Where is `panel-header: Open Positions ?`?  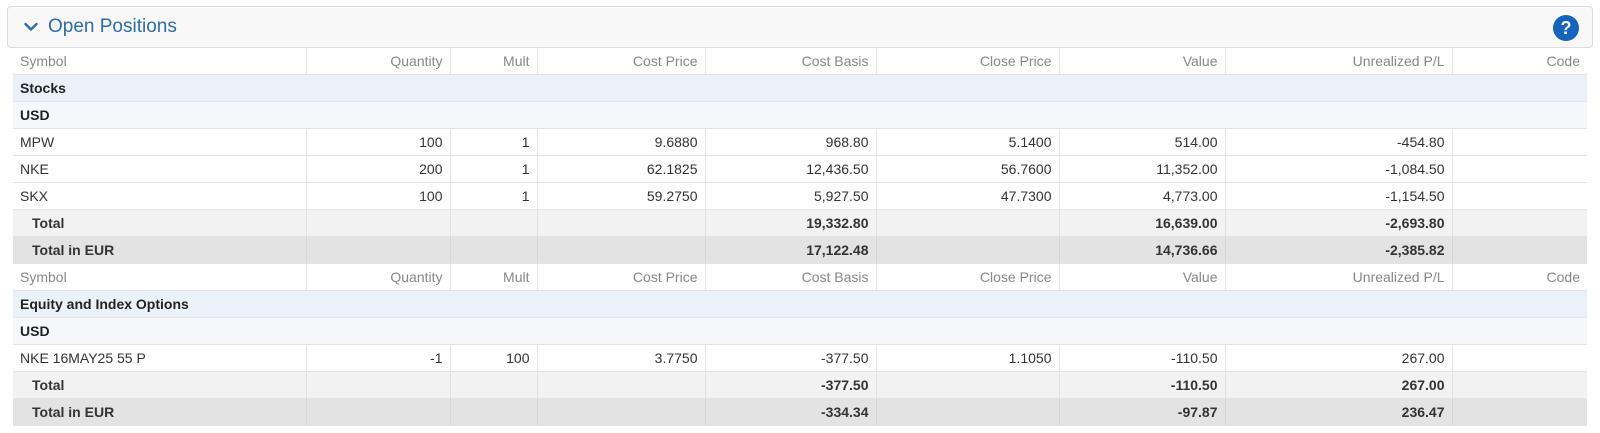
panel-header: Open Positions ? is located at coordinates (800, 27).